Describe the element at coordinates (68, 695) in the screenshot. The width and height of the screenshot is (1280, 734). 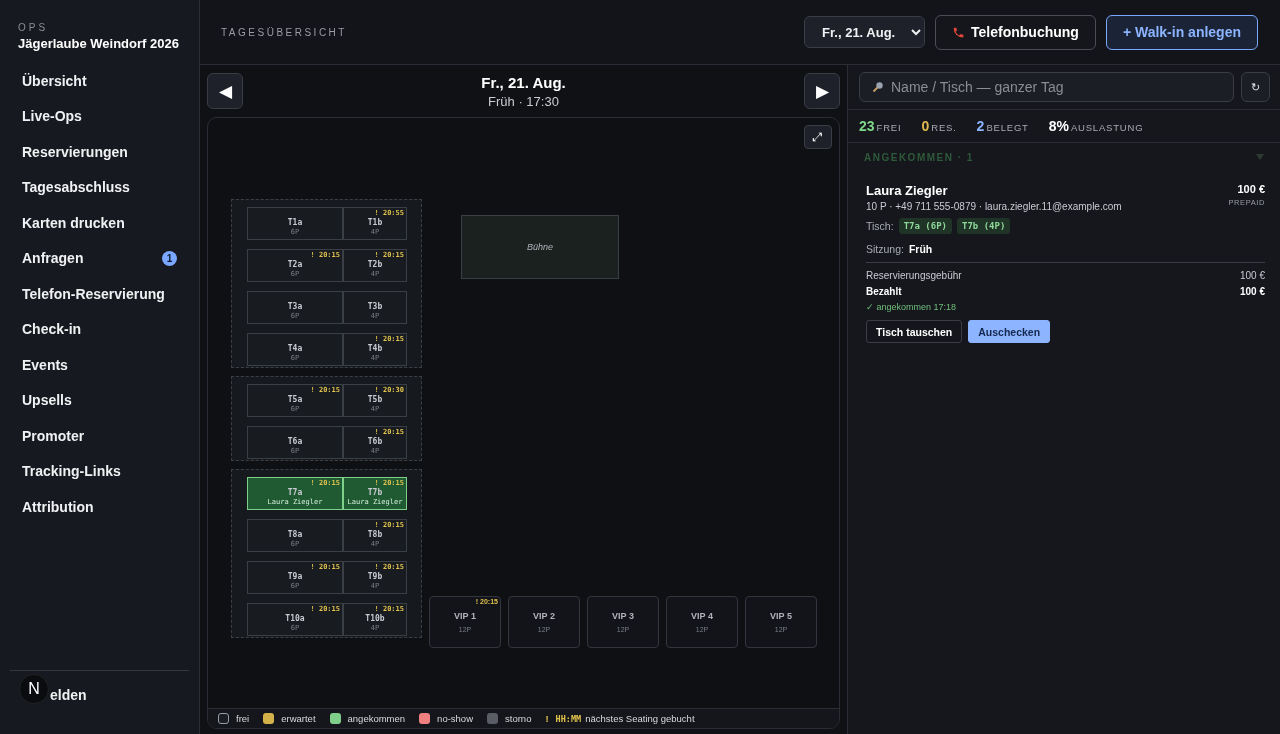
I see `logout-link: elden` at that location.